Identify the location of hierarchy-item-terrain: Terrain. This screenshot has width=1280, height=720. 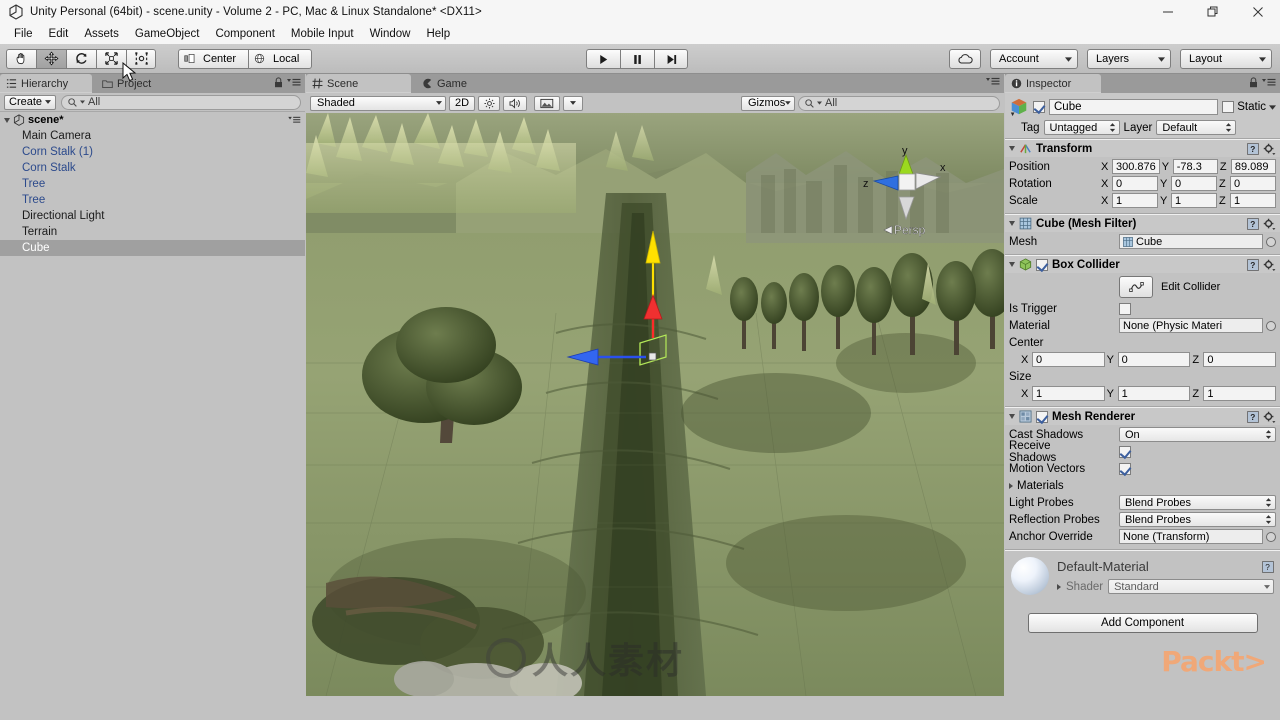
(152, 232).